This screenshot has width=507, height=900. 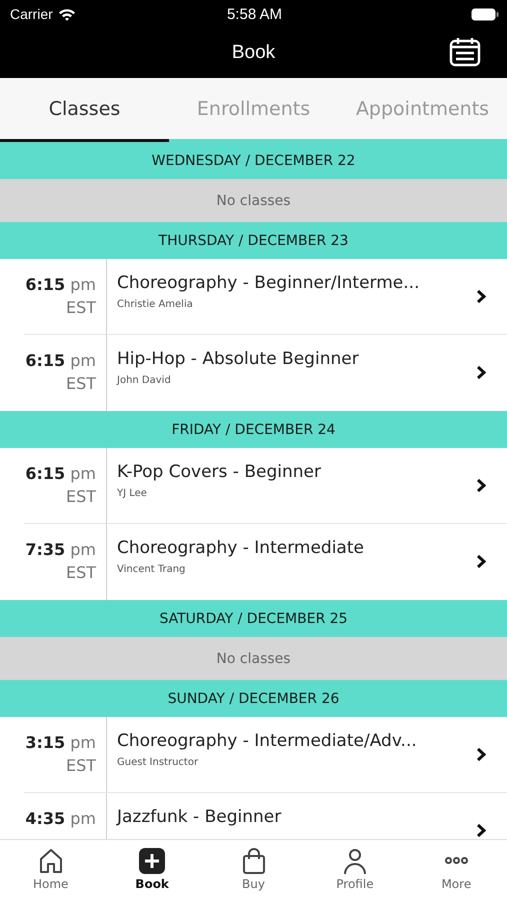 I want to click on class-title: Hip-Hop - Absolute Beginner, so click(x=238, y=359).